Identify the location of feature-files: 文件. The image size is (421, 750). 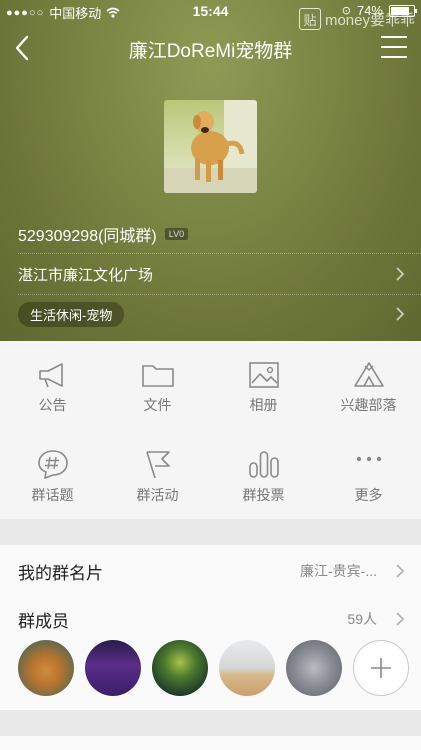
(157, 384).